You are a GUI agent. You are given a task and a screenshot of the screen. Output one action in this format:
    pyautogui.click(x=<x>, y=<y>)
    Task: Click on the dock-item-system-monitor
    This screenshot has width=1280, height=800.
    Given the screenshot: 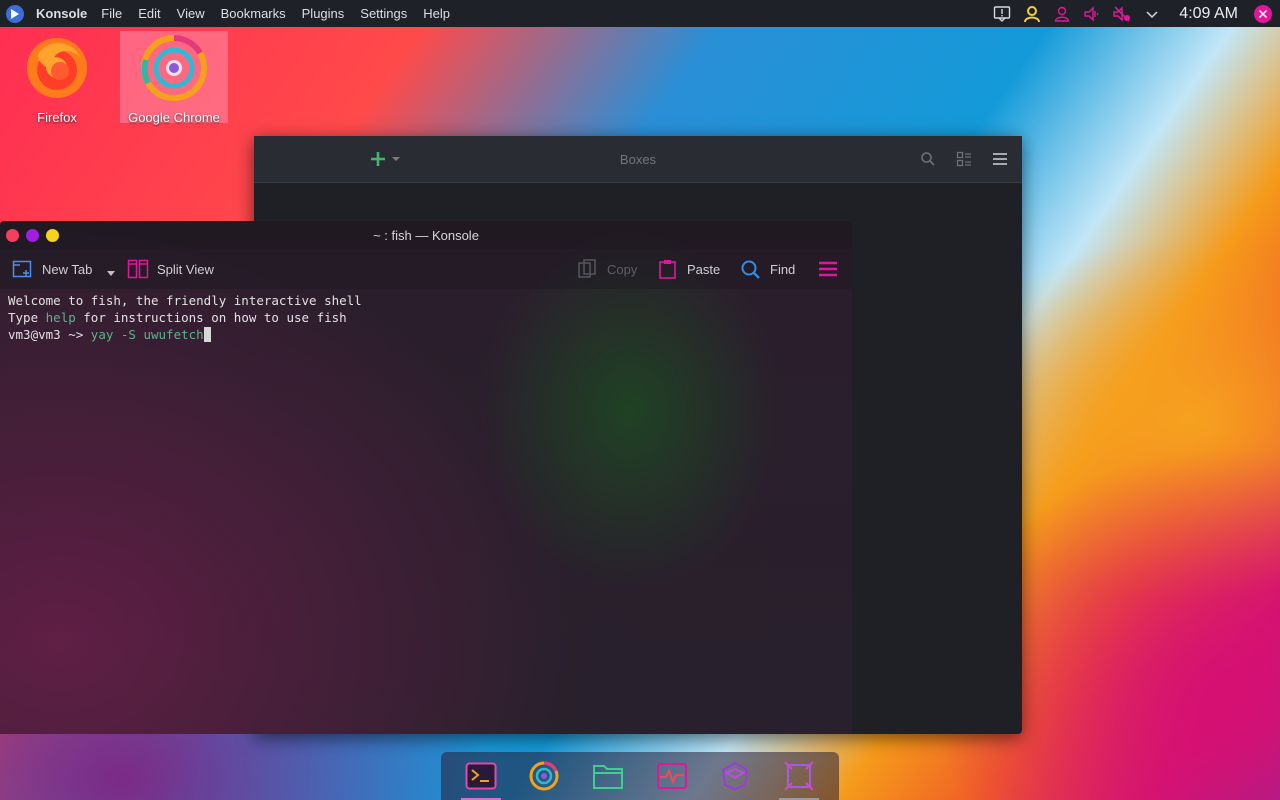 What is the action you would take?
    pyautogui.click(x=672, y=776)
    